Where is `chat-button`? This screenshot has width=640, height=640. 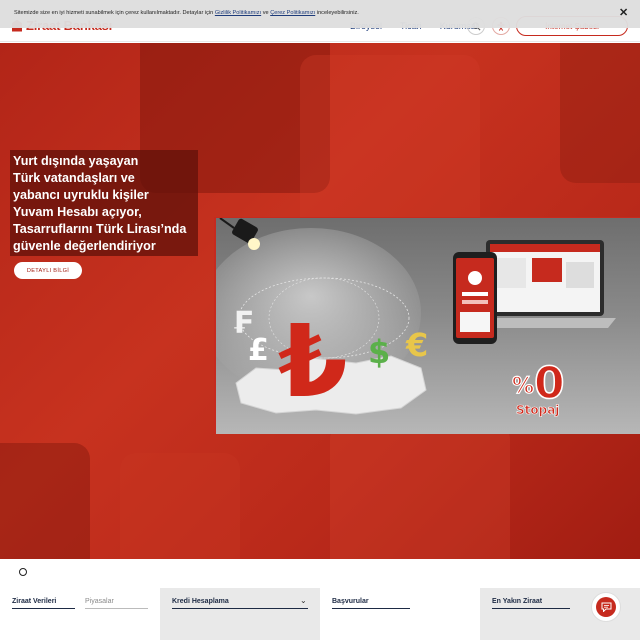
chat-button is located at coordinates (606, 607).